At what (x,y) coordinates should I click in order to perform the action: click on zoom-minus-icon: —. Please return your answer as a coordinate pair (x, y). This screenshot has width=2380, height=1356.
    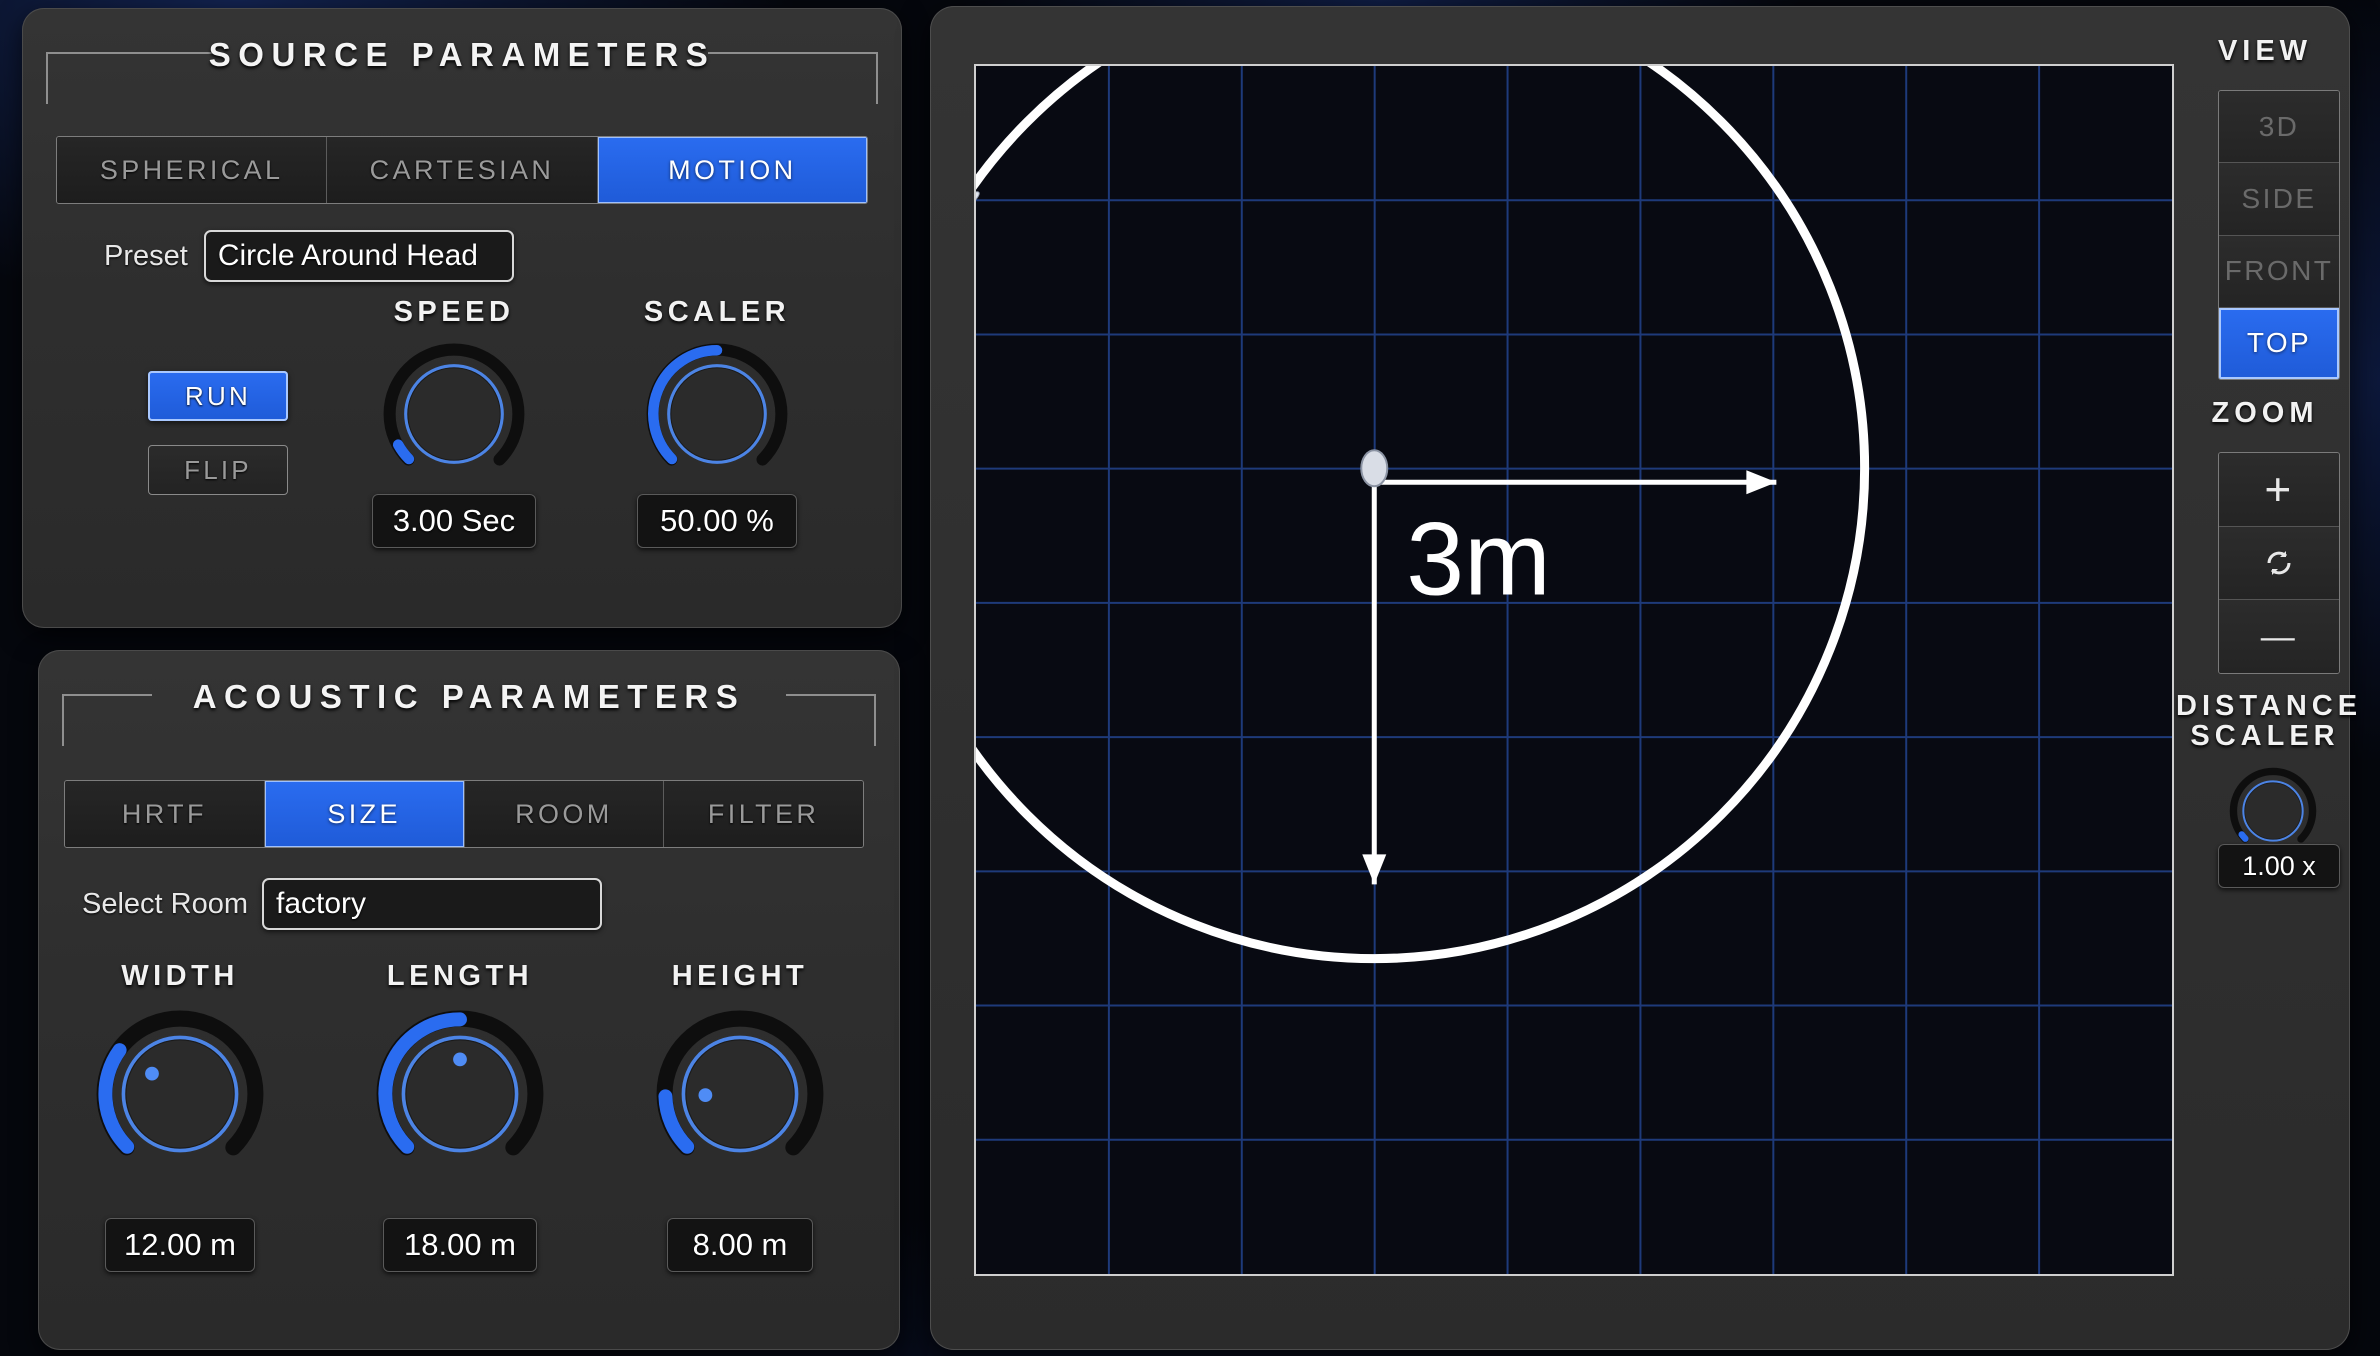
    Looking at the image, I should click on (2279, 636).